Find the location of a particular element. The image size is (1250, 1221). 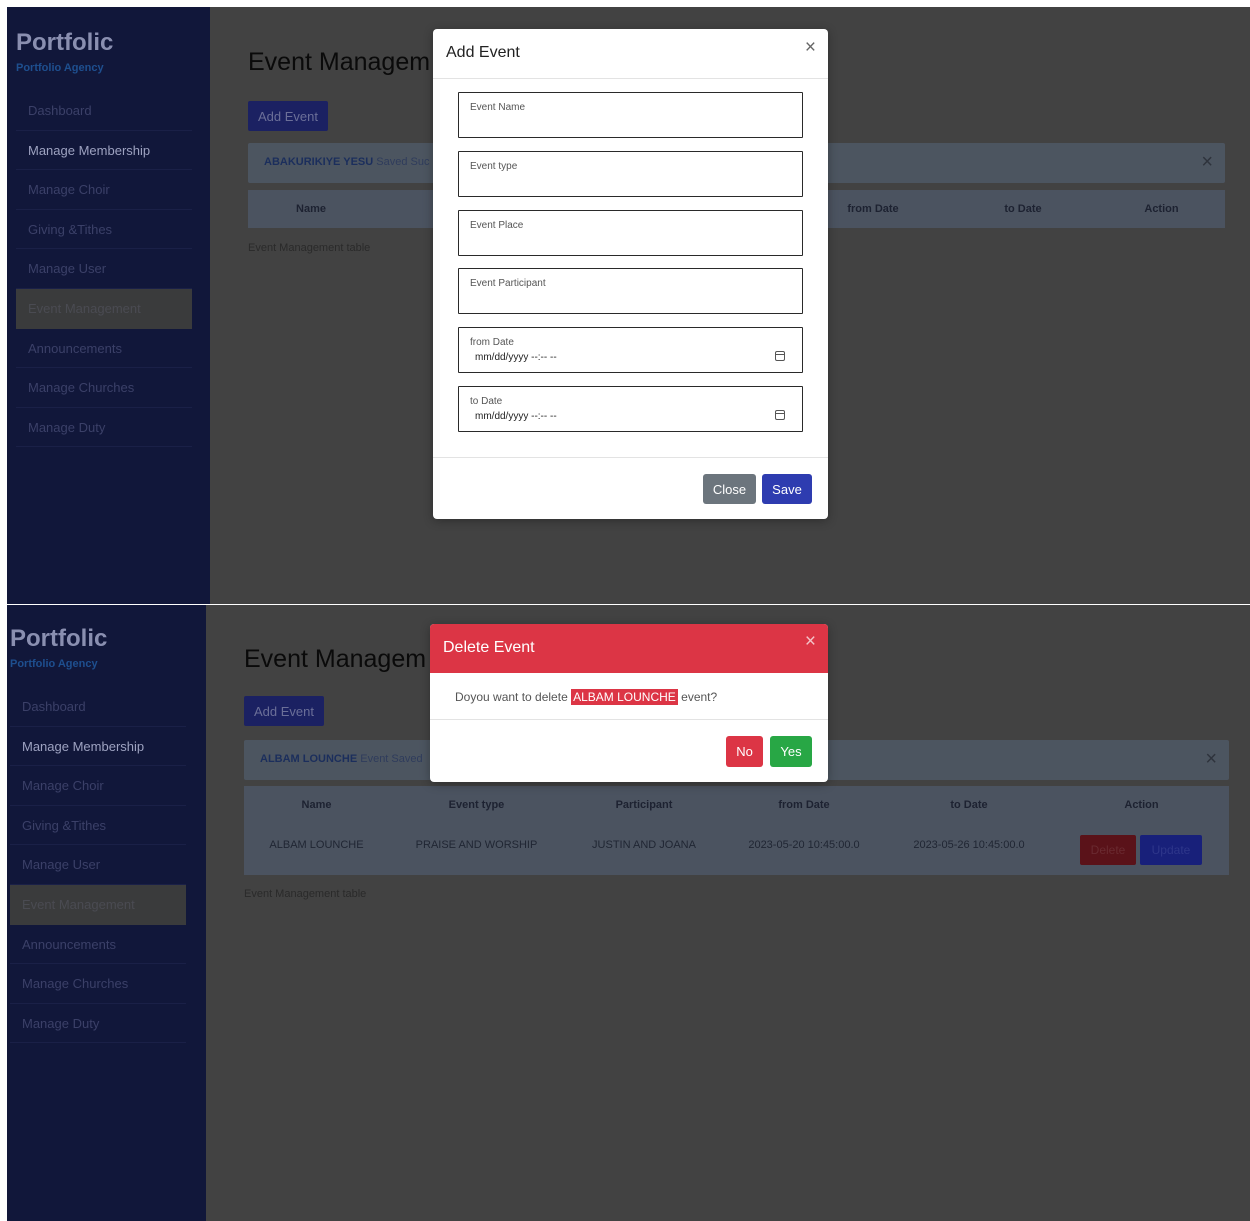

modal-footer: No Yes is located at coordinates (629, 750).